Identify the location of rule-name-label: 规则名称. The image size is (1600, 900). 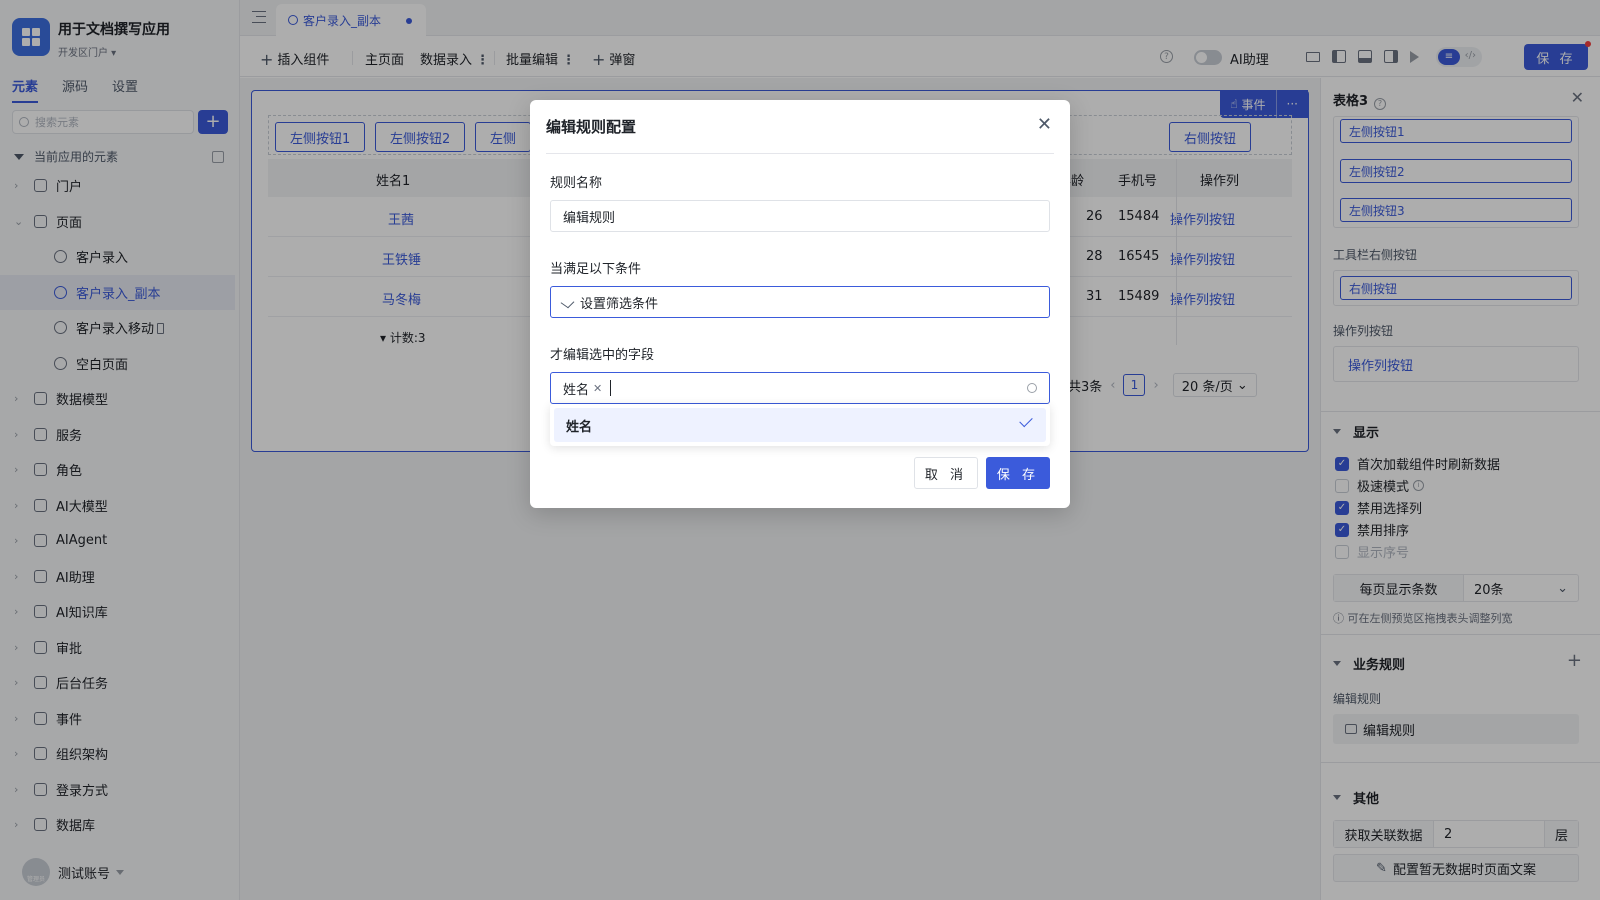
(576, 183).